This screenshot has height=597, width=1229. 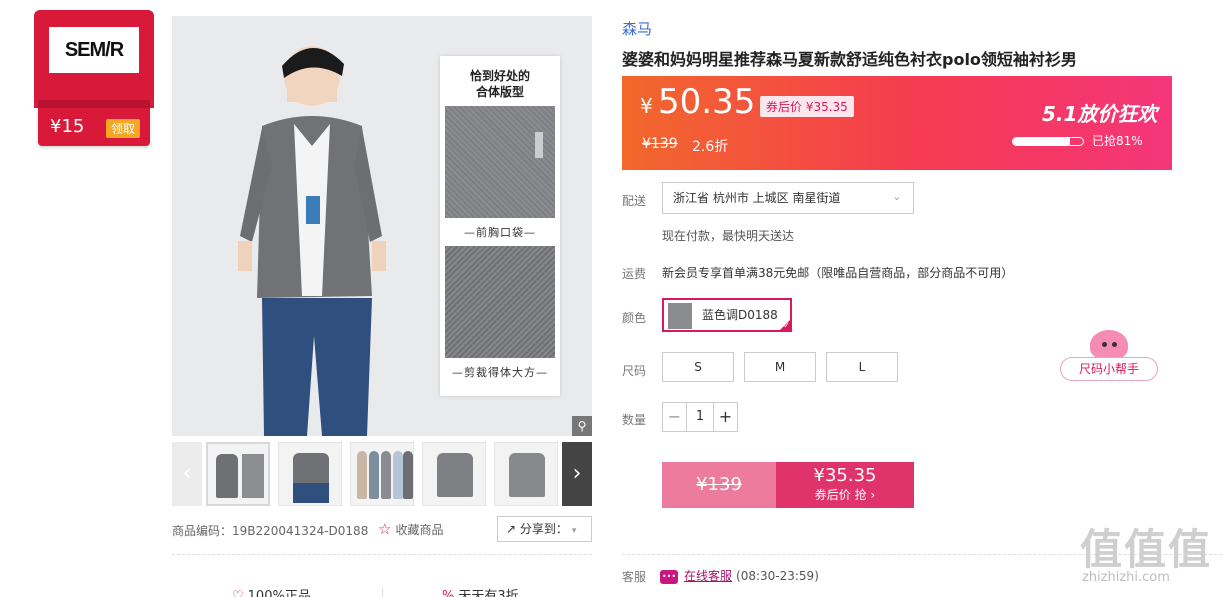 What do you see at coordinates (849, 59) in the screenshot?
I see `product-title: 婆婆和妈妈明星推荐森马夏新款舒适纯色衬衣polo领短袖衬衫男` at bounding box center [849, 59].